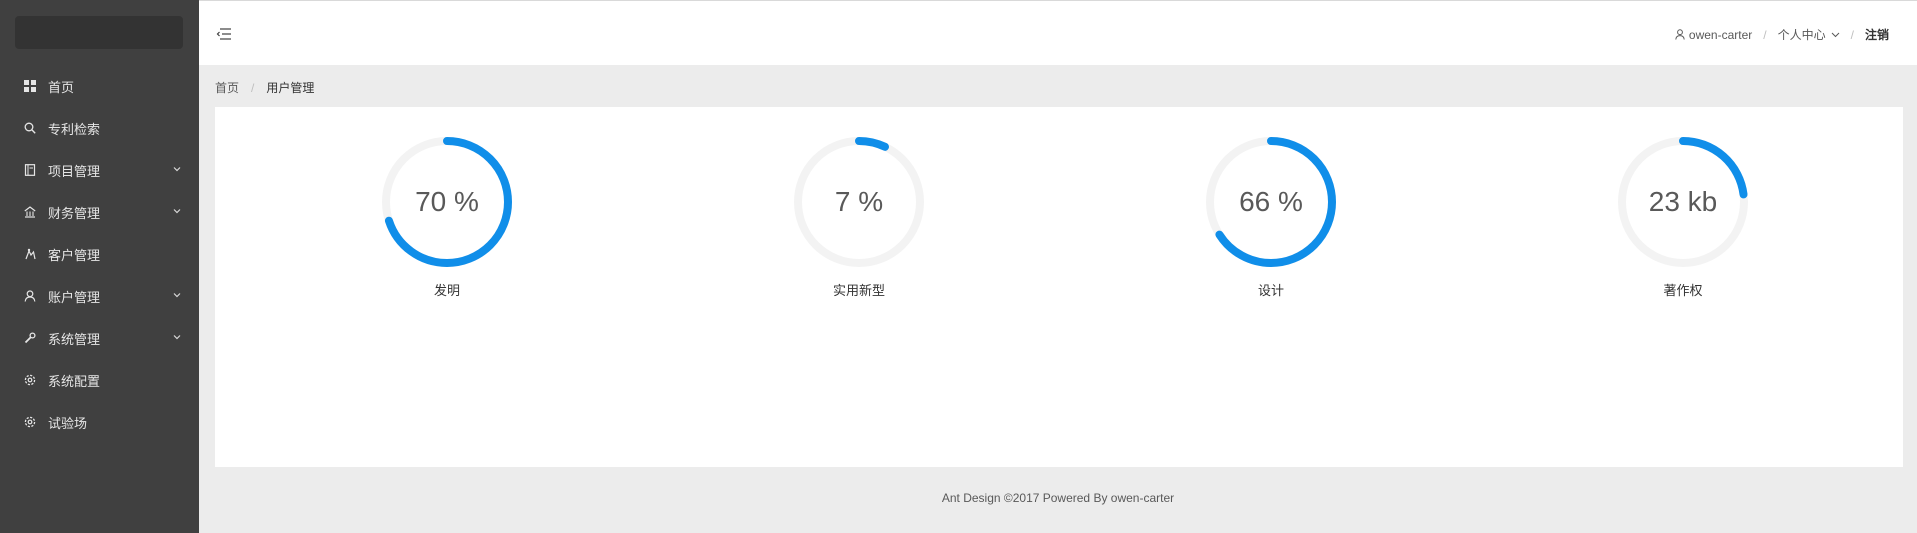  What do you see at coordinates (224, 34) in the screenshot?
I see `menu-fold-icon` at bounding box center [224, 34].